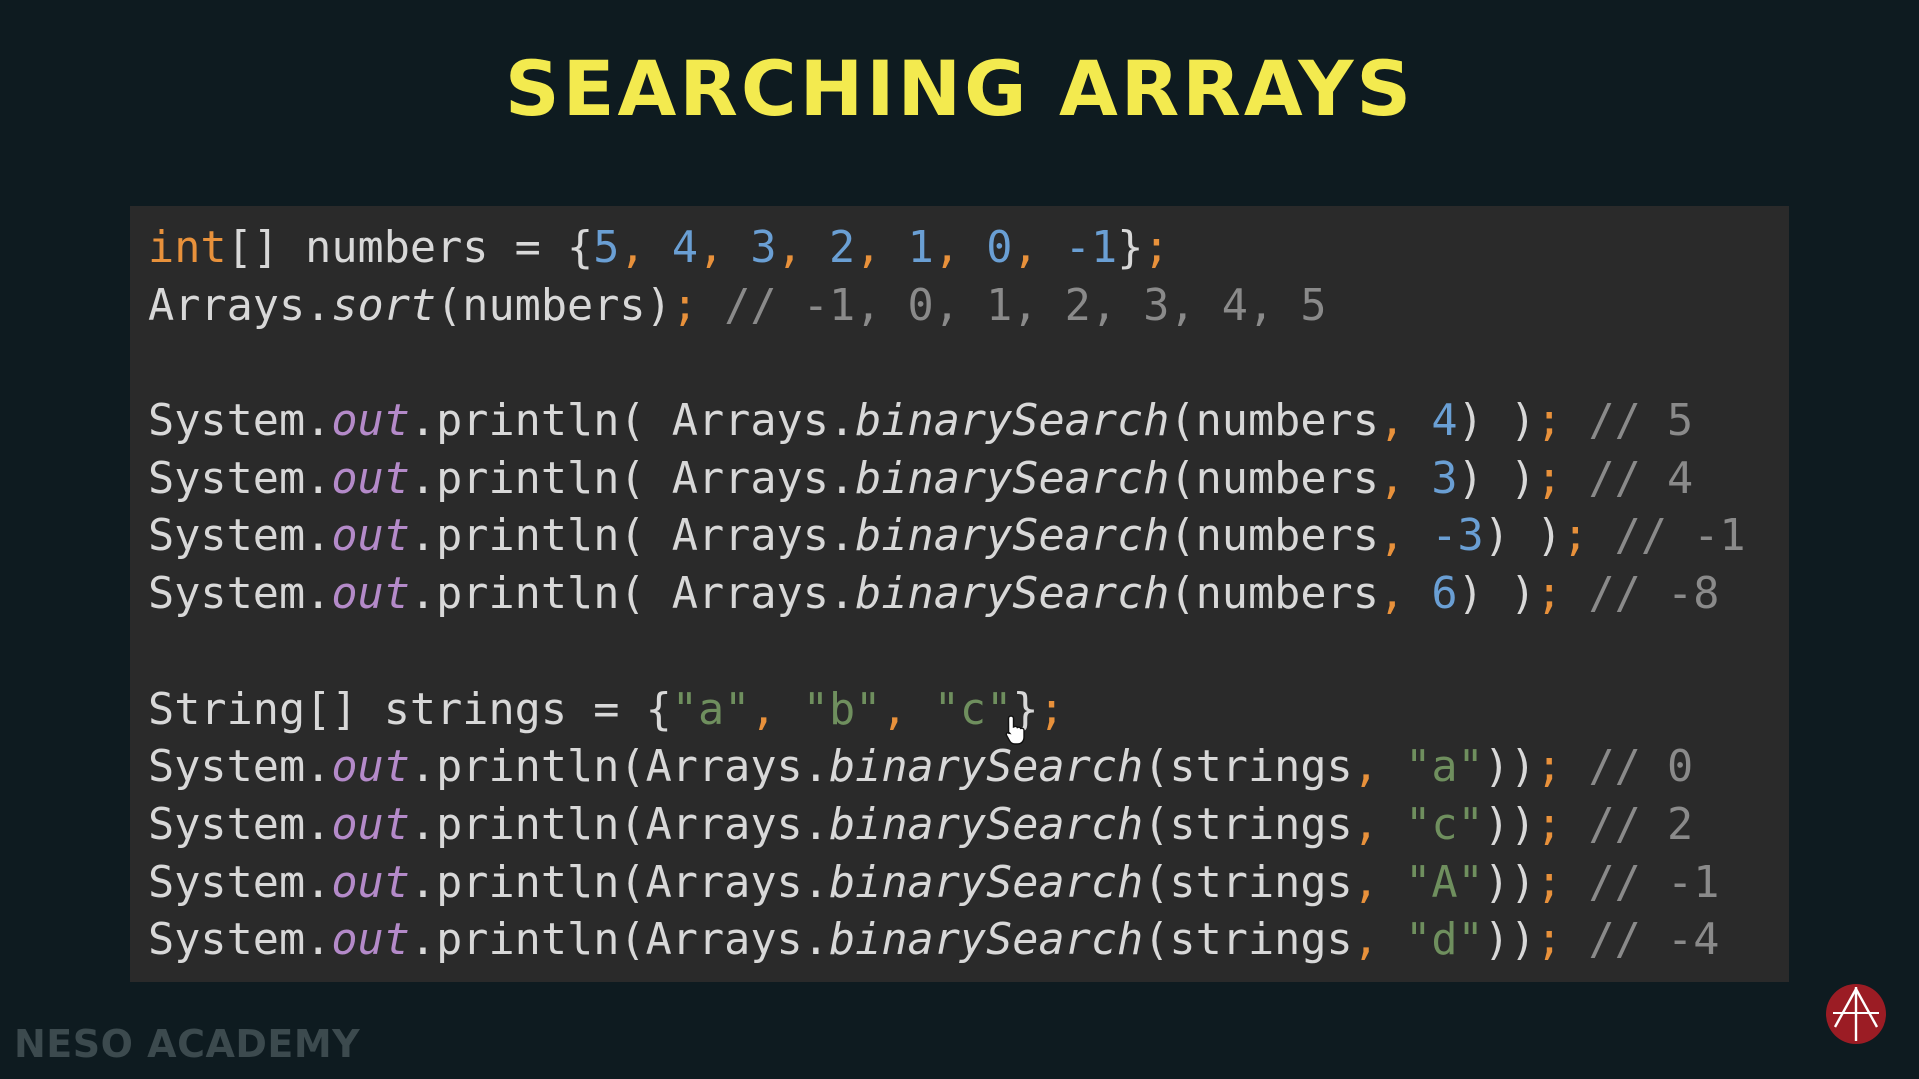  Describe the element at coordinates (1444, 882) in the screenshot. I see `code-token: "A"` at that location.